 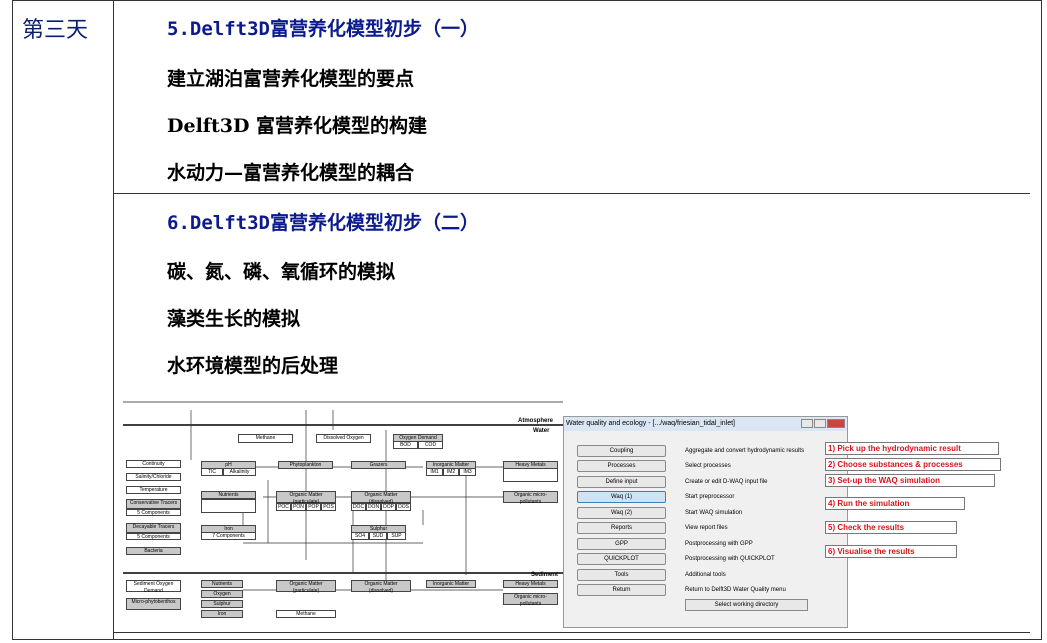 What do you see at coordinates (297, 126) in the screenshot?
I see `section1-item: Delft3D 富营养化模型的构建` at bounding box center [297, 126].